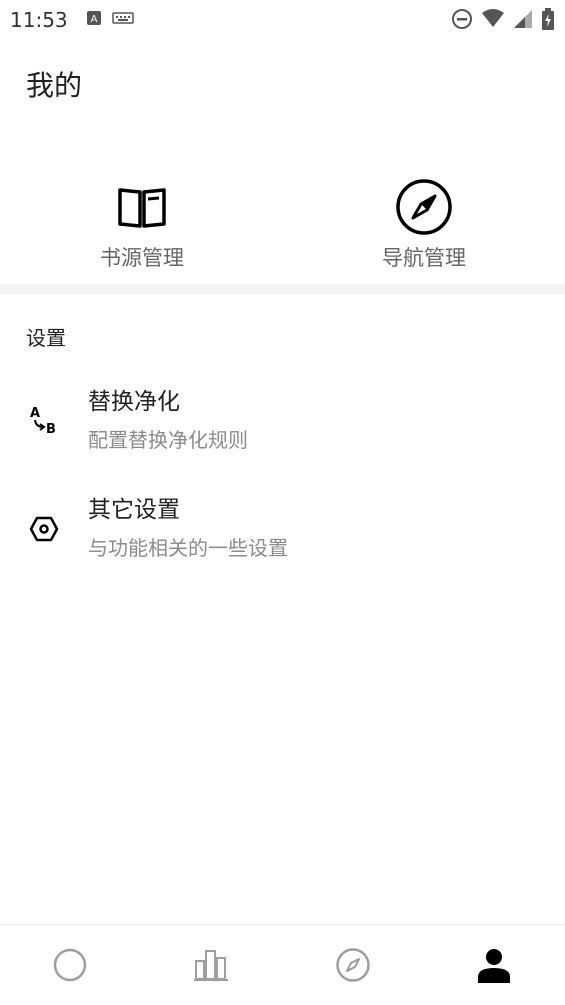 The image size is (565, 1005). Describe the element at coordinates (493, 18) in the screenshot. I see `wifi-icon` at that location.